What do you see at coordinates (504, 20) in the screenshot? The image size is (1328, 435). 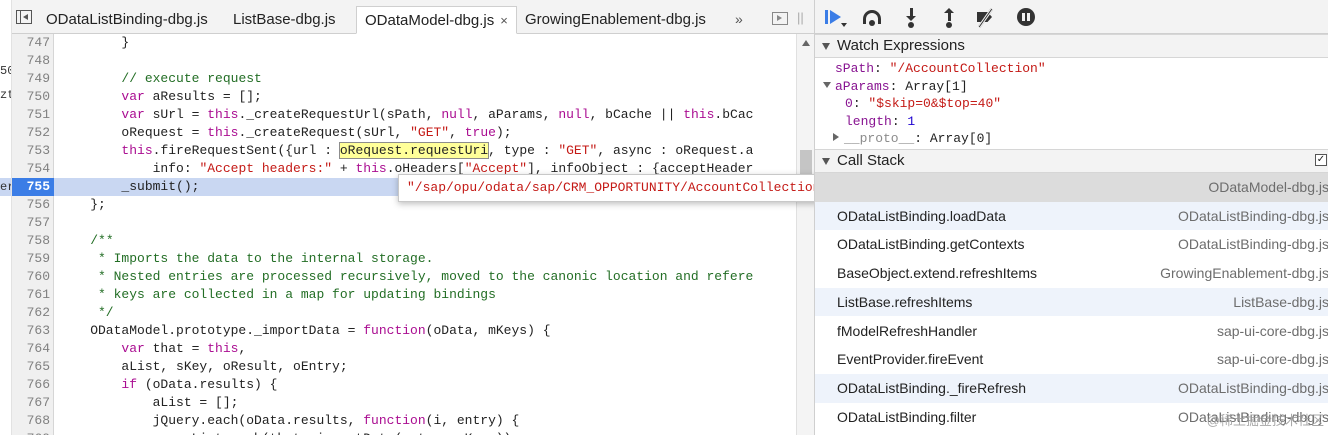 I see `close-tab-icon: ×` at bounding box center [504, 20].